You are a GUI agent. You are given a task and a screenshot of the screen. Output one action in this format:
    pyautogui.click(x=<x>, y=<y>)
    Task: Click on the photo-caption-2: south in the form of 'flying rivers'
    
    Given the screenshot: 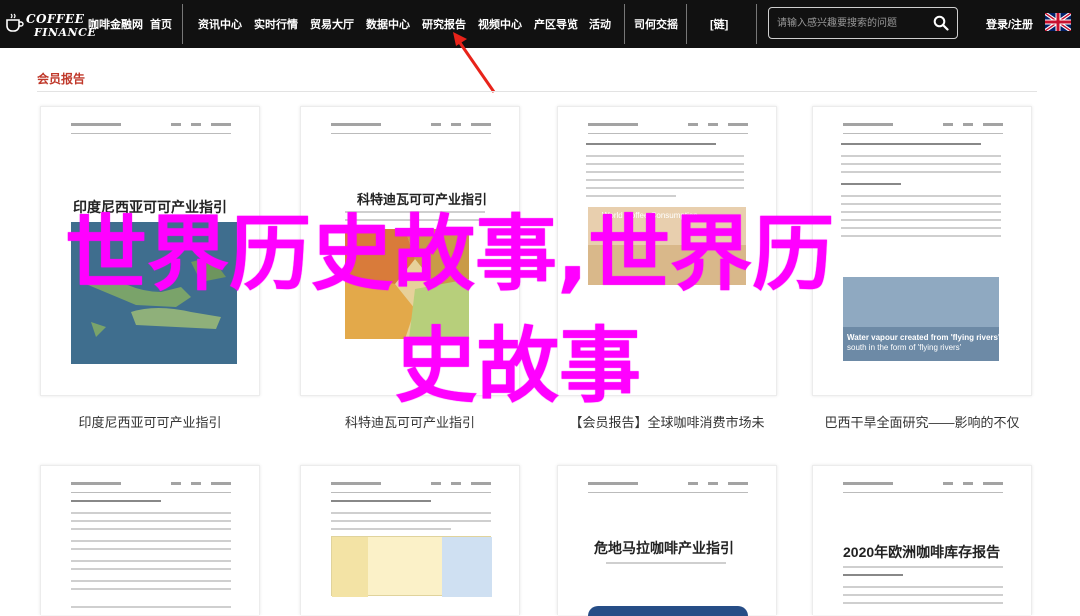 What is the action you would take?
    pyautogui.click(x=904, y=347)
    